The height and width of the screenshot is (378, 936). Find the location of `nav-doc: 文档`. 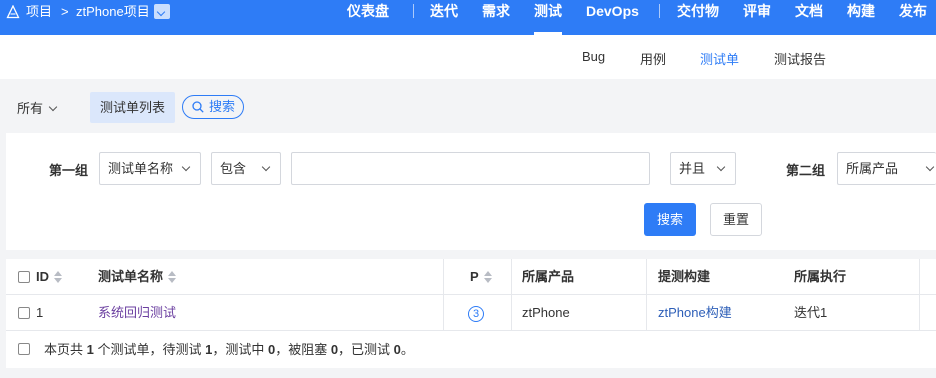

nav-doc: 文档 is located at coordinates (809, 17).